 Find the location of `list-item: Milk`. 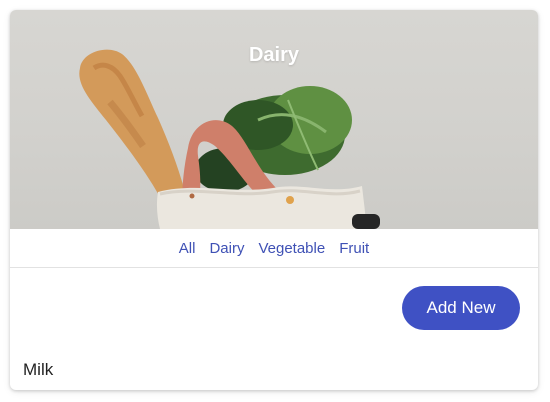

list-item: Milk is located at coordinates (38, 369).